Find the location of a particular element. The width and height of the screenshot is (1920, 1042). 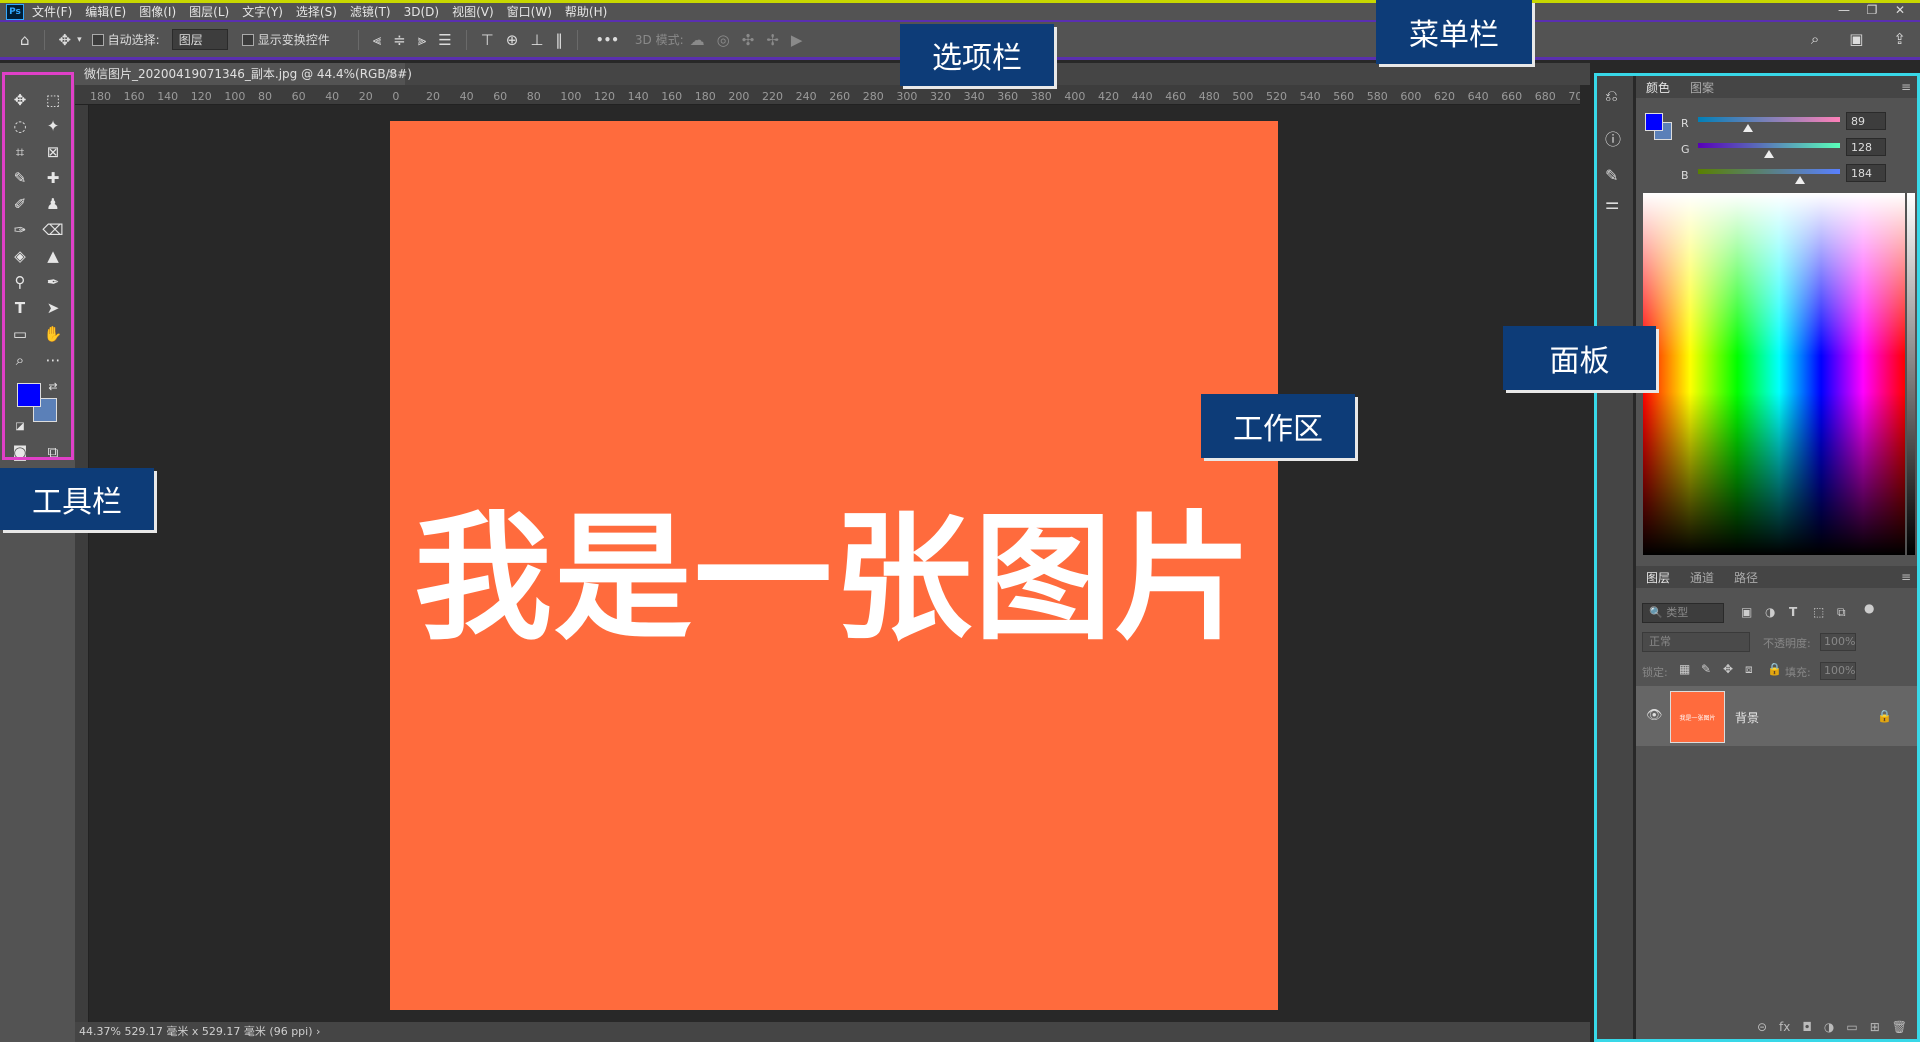

restore-button: ❐ is located at coordinates (1872, 10).